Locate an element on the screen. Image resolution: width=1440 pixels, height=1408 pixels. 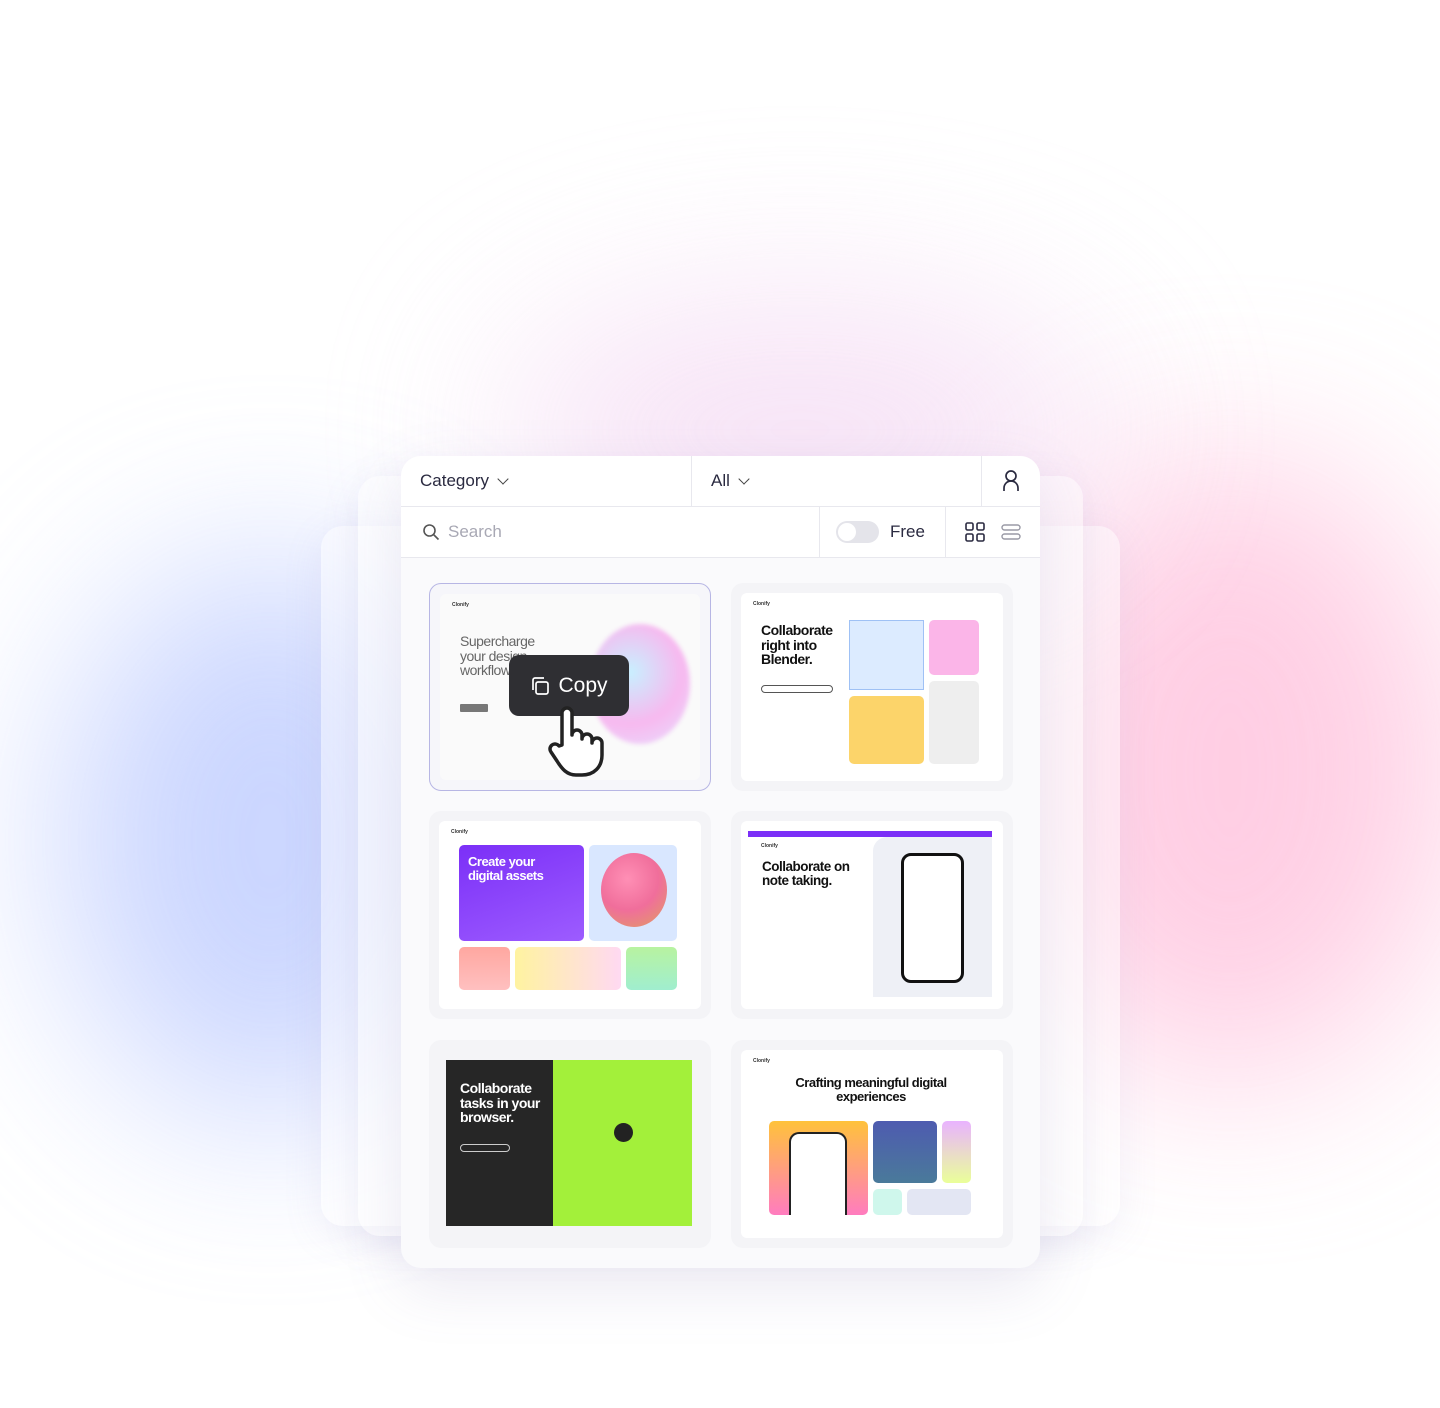
template-headline: Collaborate tasks in your browser. is located at coordinates (500, 1103).